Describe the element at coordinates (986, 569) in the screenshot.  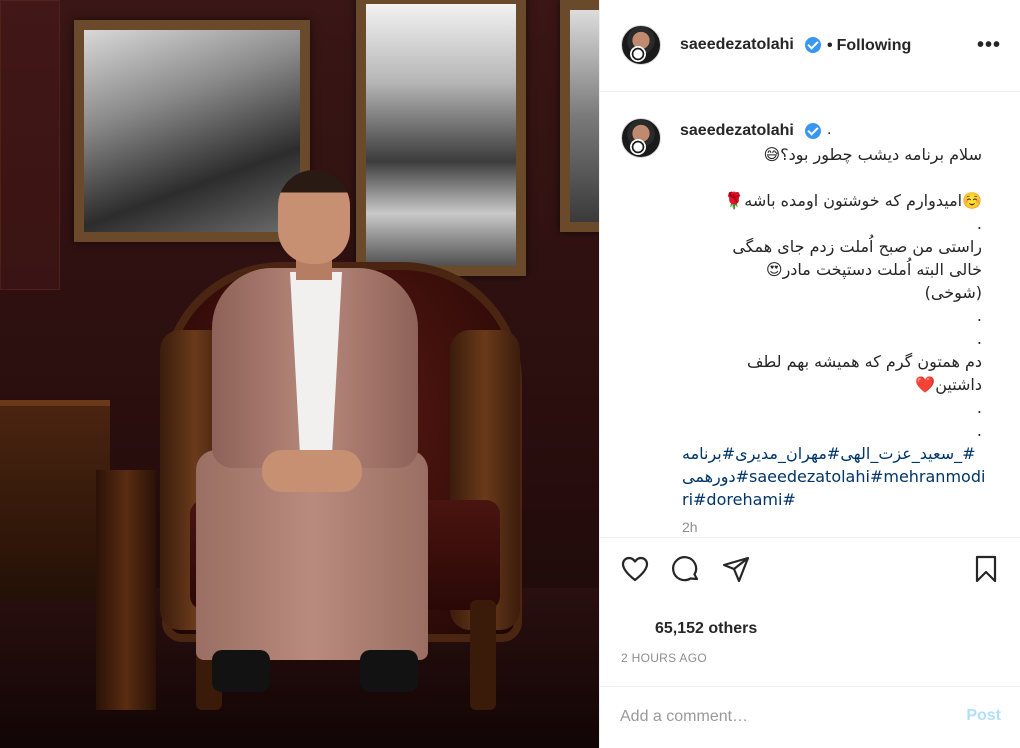
I see `bookmark-icon` at that location.